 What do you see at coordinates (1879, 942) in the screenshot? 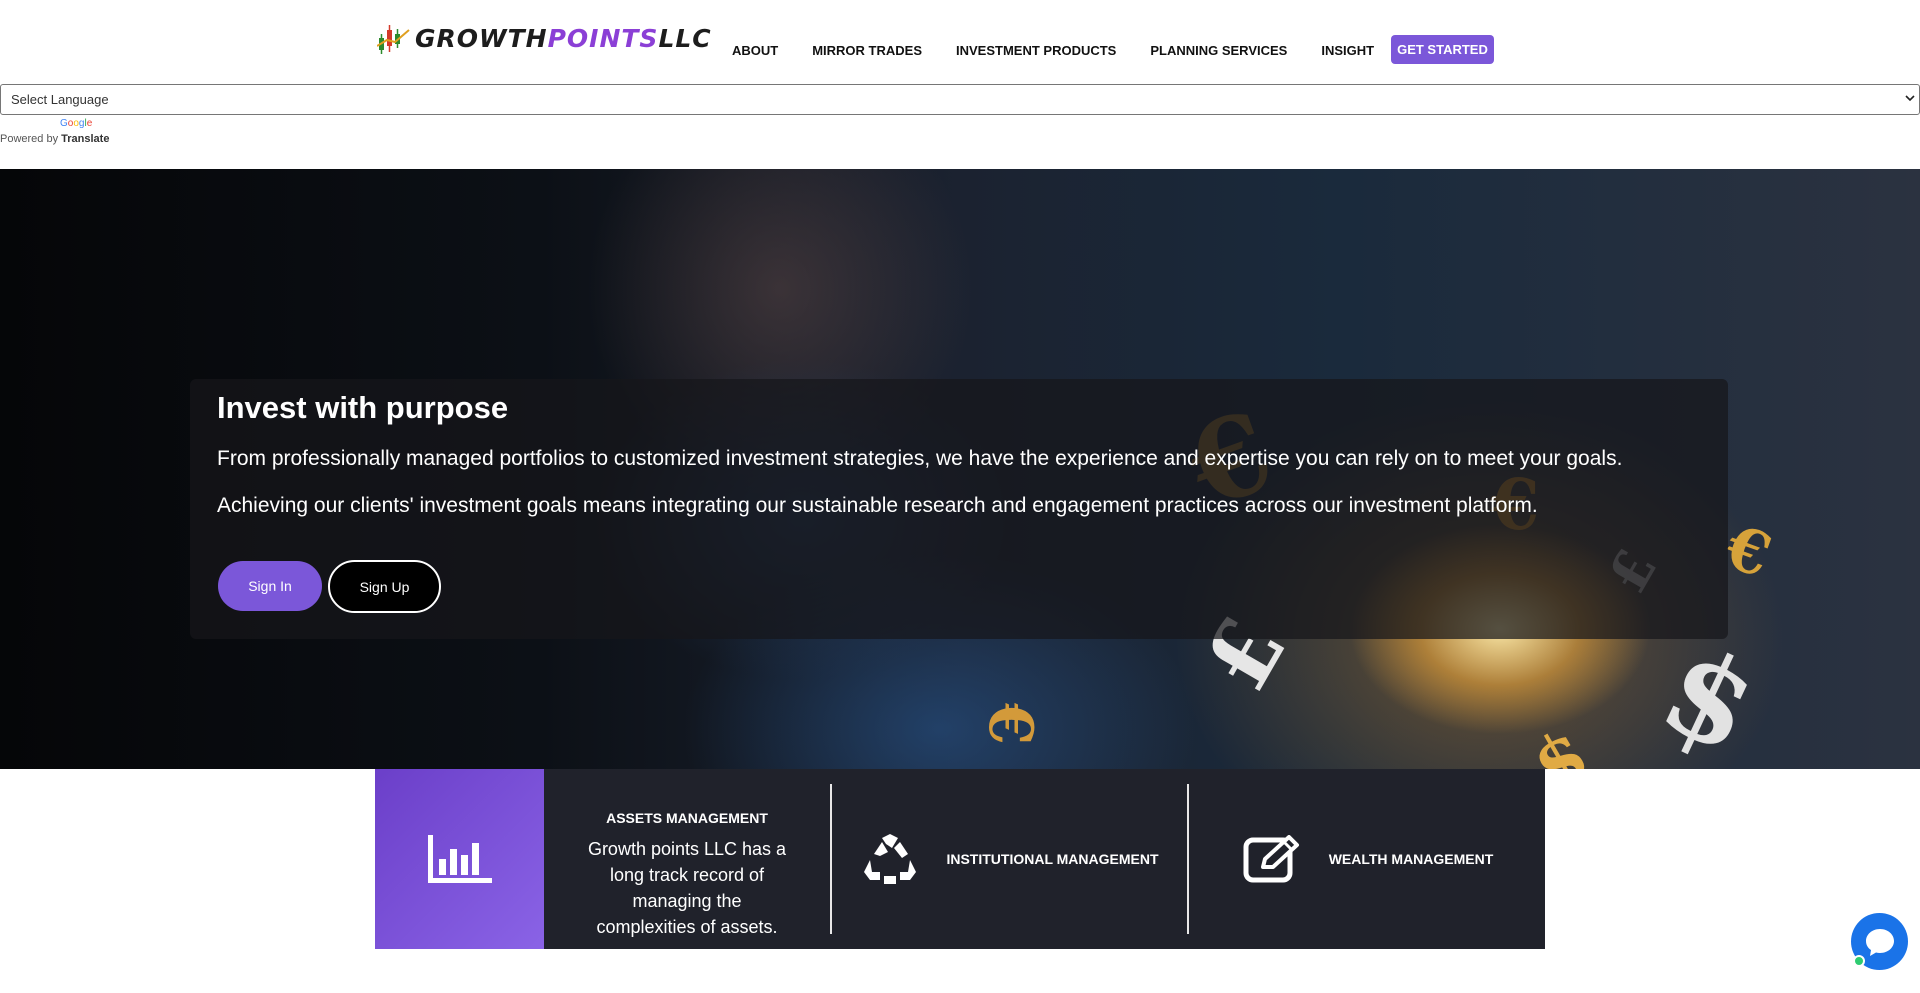
I see `chat-bubble-icon` at bounding box center [1879, 942].